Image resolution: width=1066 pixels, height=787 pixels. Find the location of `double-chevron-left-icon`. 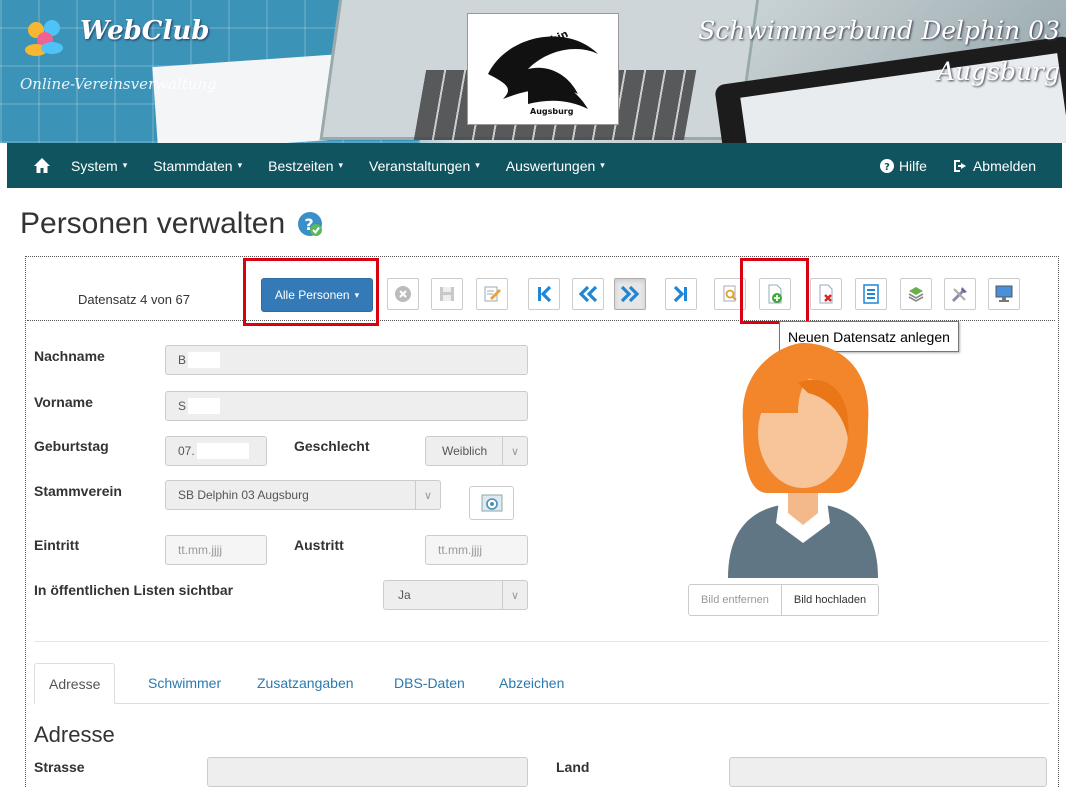

double-chevron-left-icon is located at coordinates (588, 294).